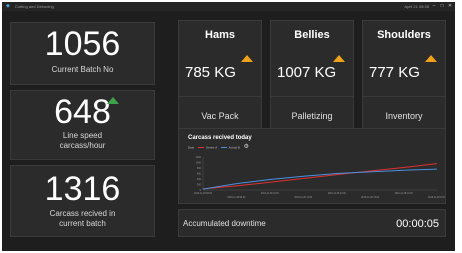 The image size is (462, 253). What do you see at coordinates (303, 198) in the screenshot?
I see `x-tick-label: 2016-11-28 11:00` at bounding box center [303, 198].